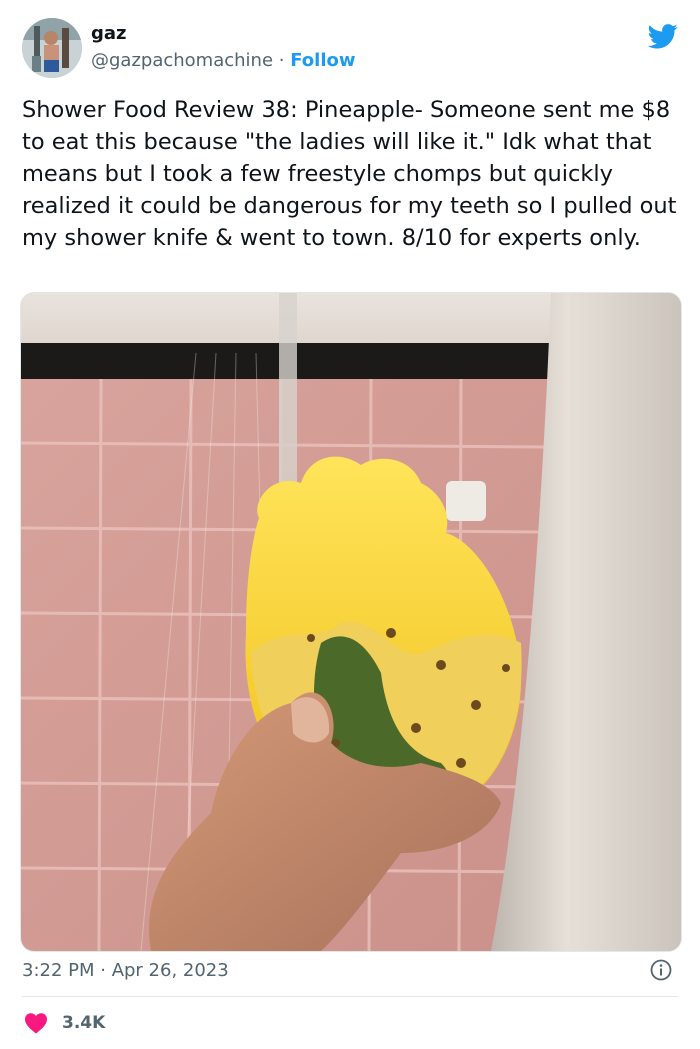  Describe the element at coordinates (350, 49) in the screenshot. I see `tweet-header: gaz @gazpachomachine · Follow` at that location.